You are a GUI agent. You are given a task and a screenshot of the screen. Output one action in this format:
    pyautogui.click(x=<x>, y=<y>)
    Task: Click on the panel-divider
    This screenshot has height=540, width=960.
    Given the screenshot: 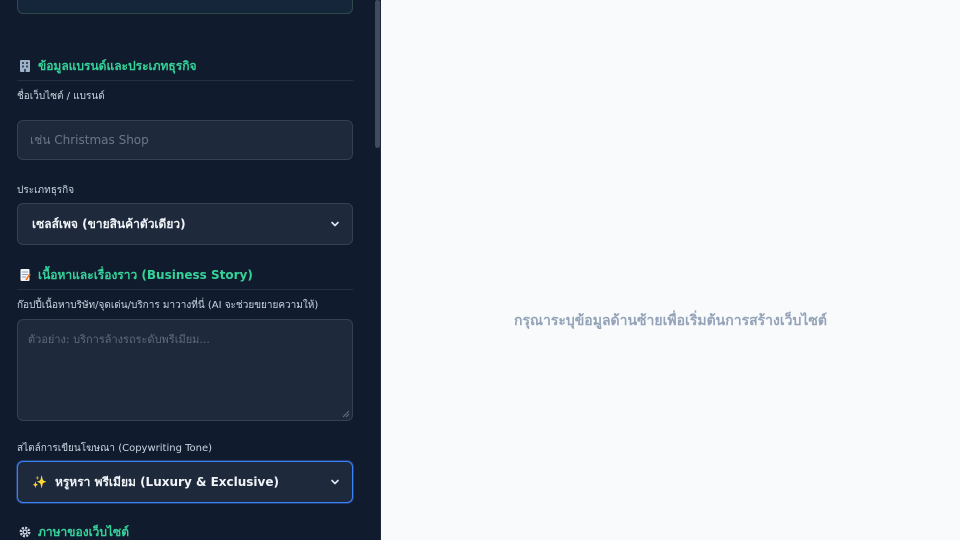 What is the action you would take?
    pyautogui.click(x=380, y=270)
    